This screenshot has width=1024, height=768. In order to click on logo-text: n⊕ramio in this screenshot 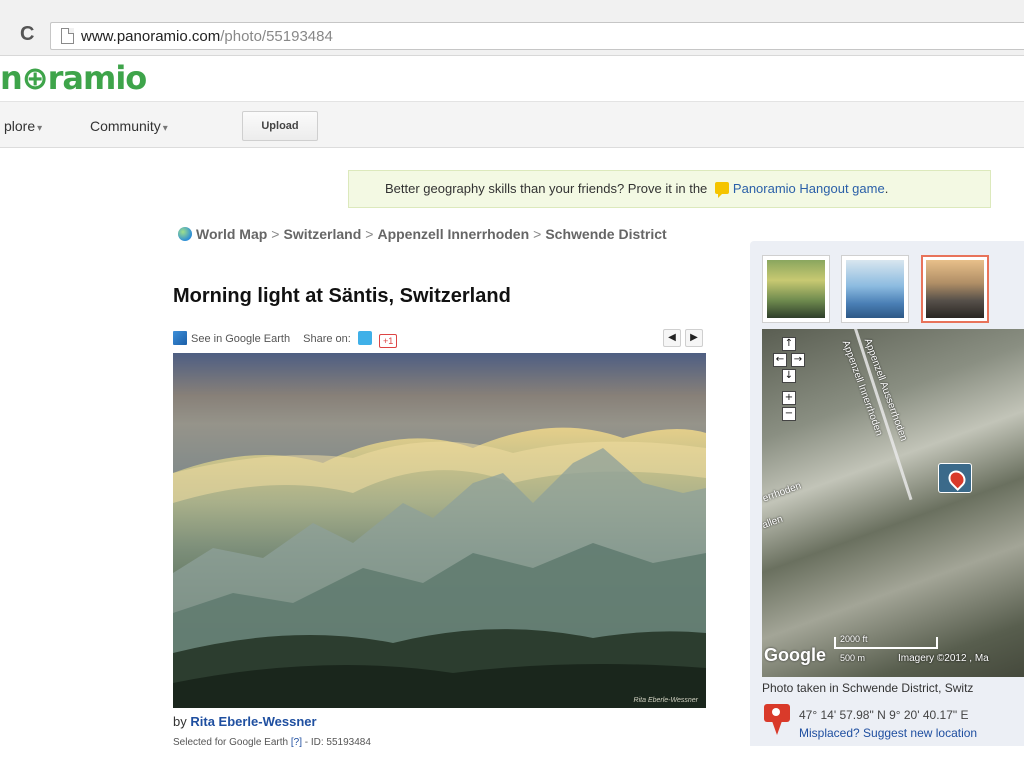, I will do `click(73, 78)`.